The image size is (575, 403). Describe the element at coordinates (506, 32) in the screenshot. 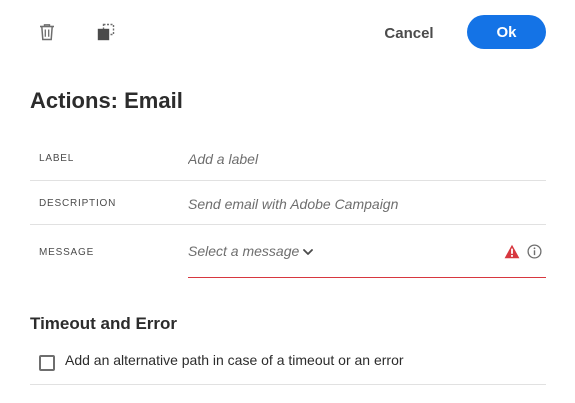

I see `ok-button: Ok` at that location.